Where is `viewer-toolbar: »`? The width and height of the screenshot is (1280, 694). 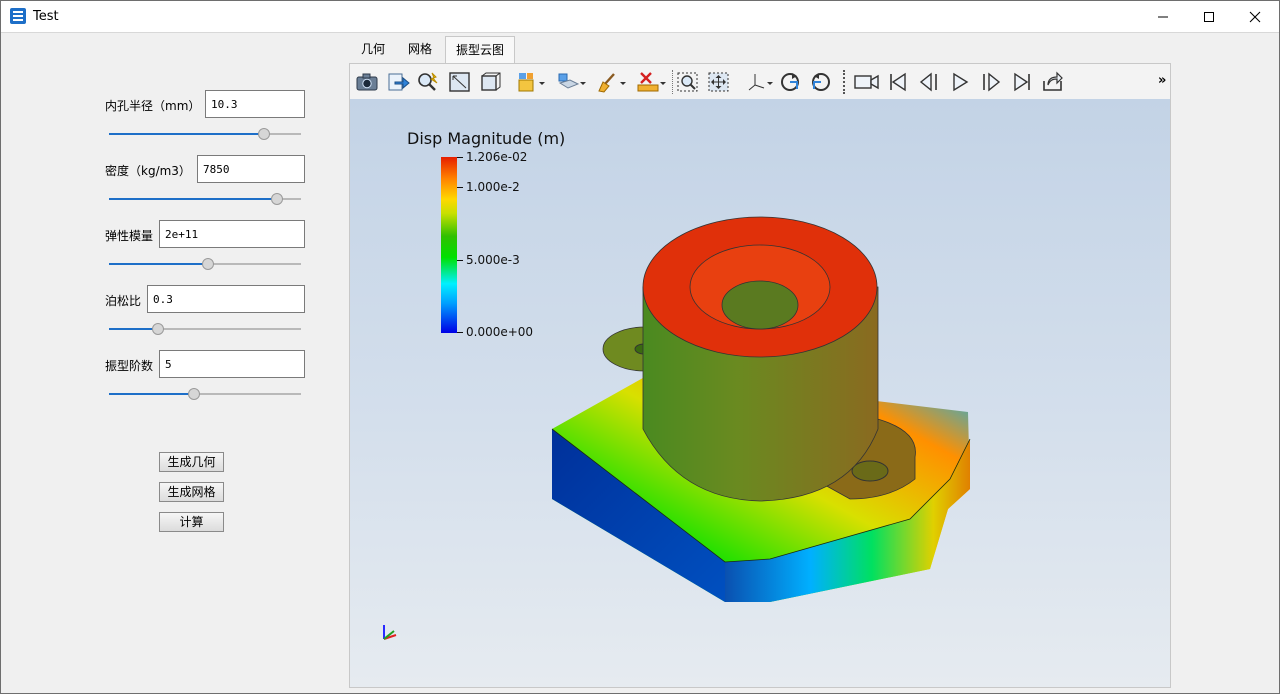 viewer-toolbar: » is located at coordinates (760, 81).